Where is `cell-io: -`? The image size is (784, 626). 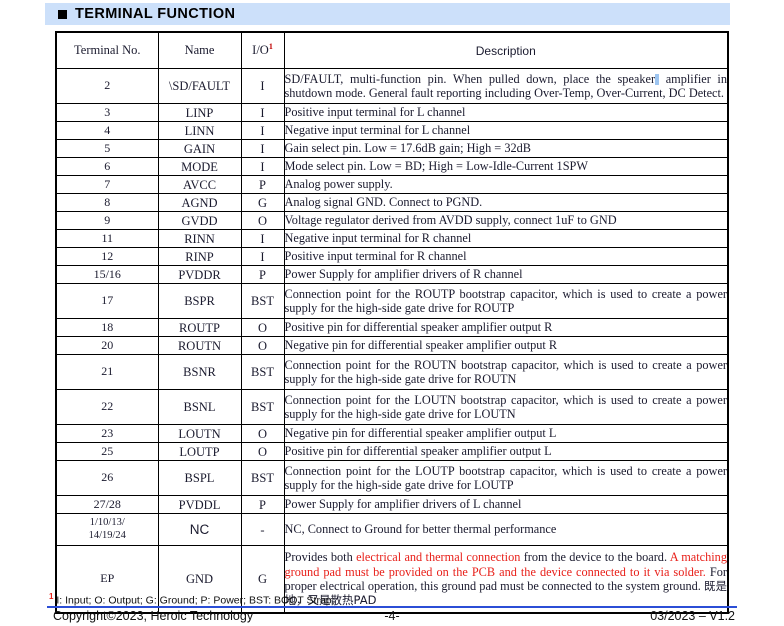
cell-io: - is located at coordinates (262, 529).